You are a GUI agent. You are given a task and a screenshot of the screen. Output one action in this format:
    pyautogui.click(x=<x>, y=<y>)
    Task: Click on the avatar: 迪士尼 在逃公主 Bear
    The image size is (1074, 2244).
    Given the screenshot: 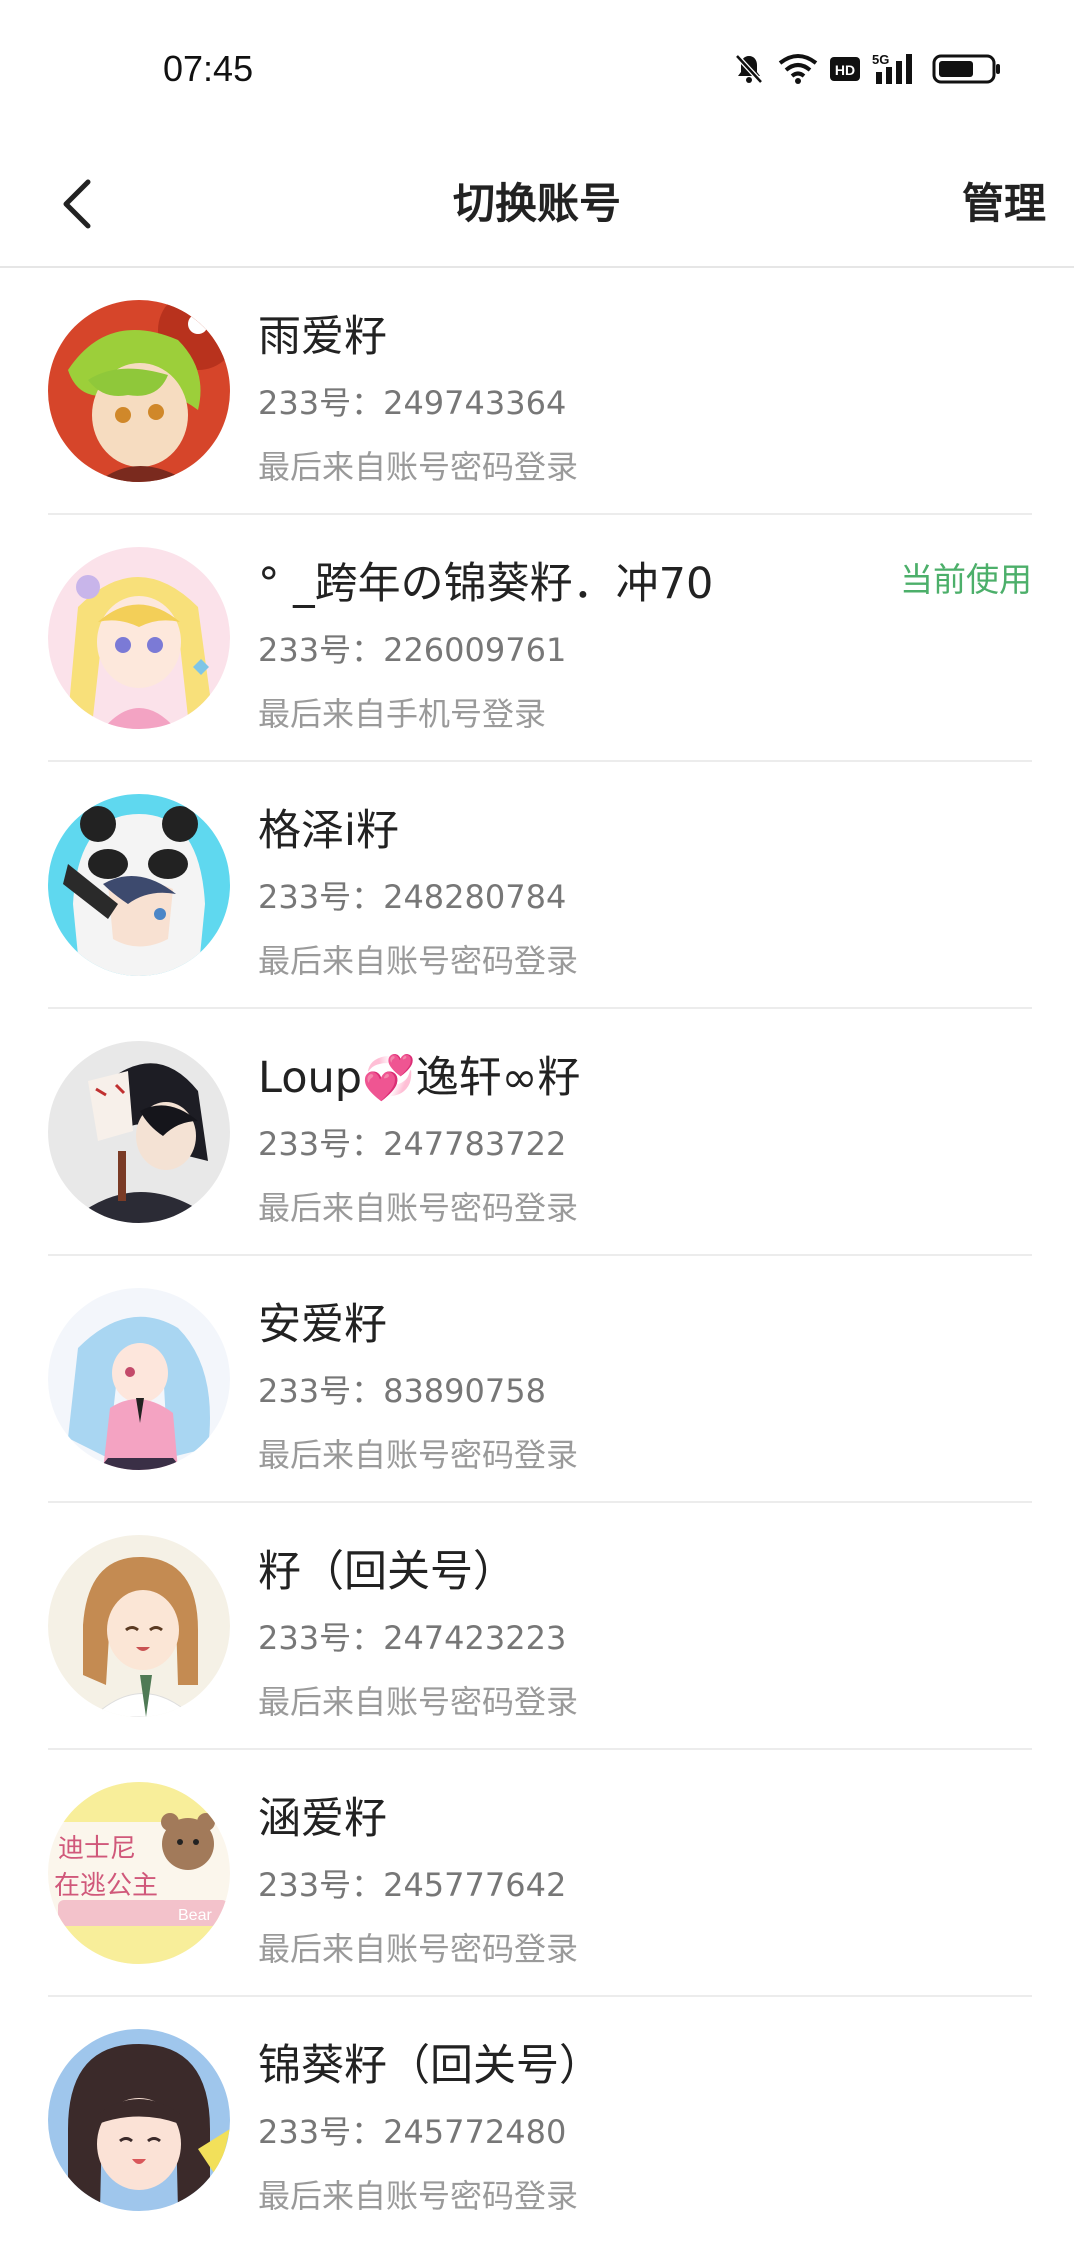 What is the action you would take?
    pyautogui.click(x=139, y=1873)
    